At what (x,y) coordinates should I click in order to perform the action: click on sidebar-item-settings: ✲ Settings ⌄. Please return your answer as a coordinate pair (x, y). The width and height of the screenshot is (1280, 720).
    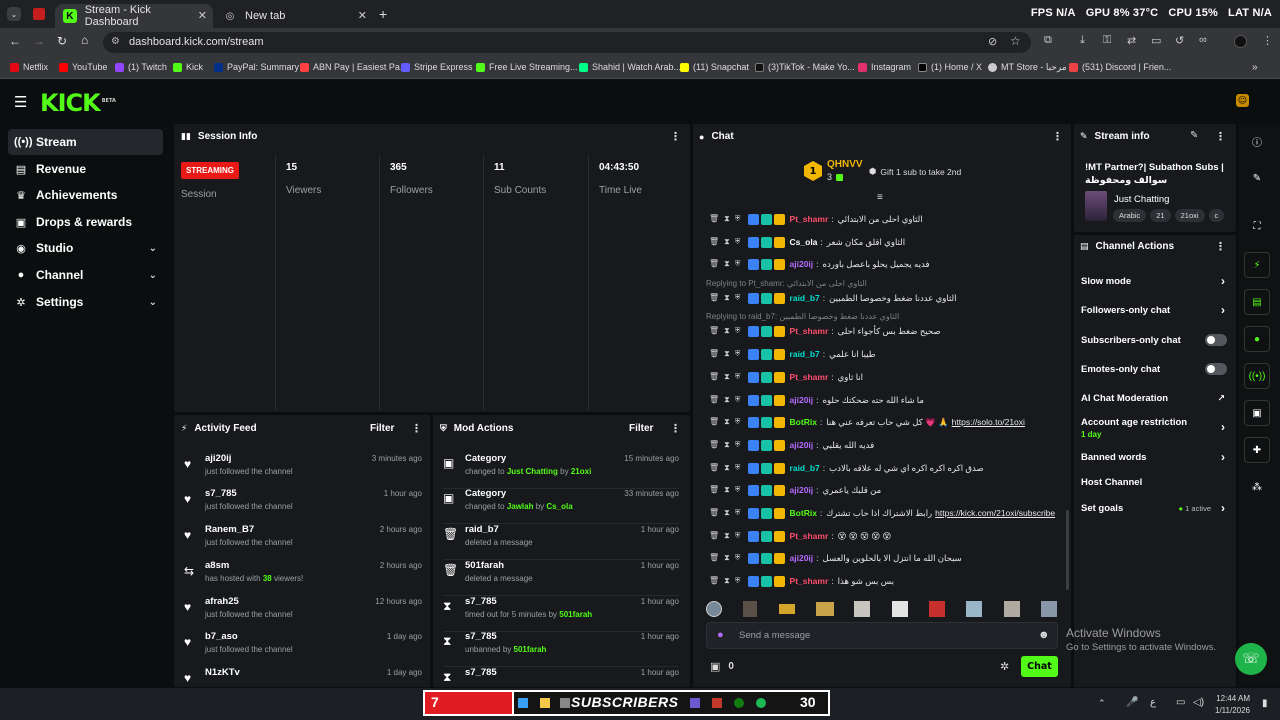
    Looking at the image, I should click on (85, 302).